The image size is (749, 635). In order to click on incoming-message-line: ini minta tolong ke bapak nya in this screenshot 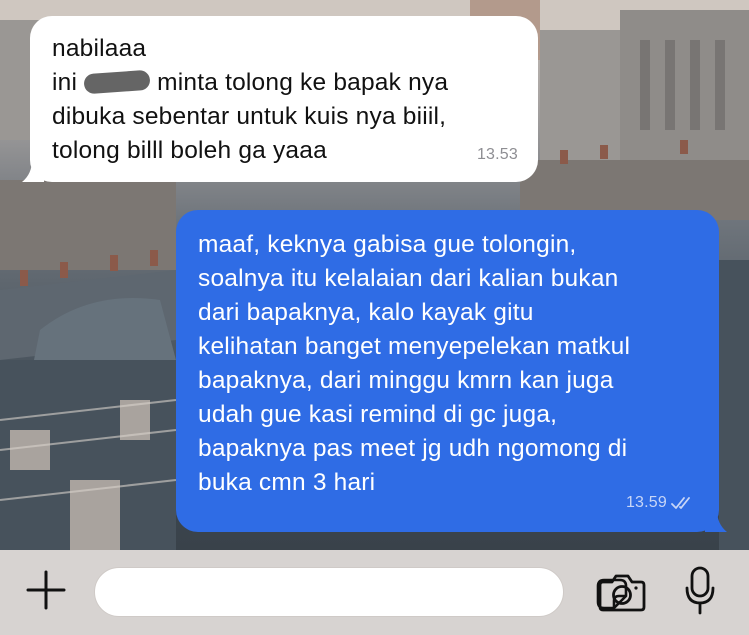, I will do `click(284, 83)`.